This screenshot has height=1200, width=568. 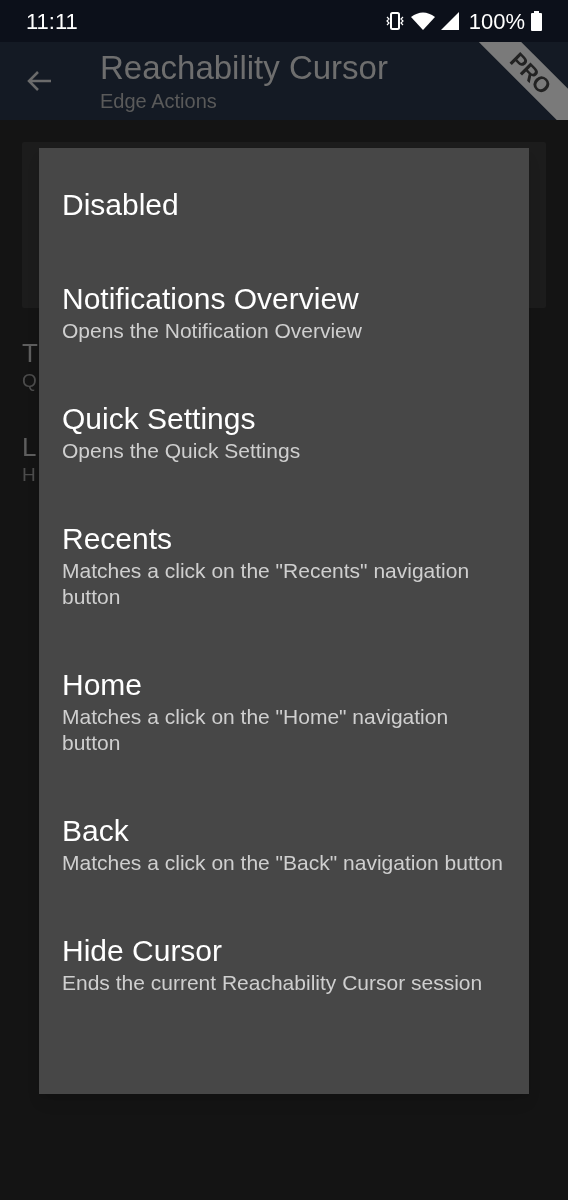 What do you see at coordinates (273, 983) in the screenshot?
I see `option-description: Ends the current Reachability Cursor session` at bounding box center [273, 983].